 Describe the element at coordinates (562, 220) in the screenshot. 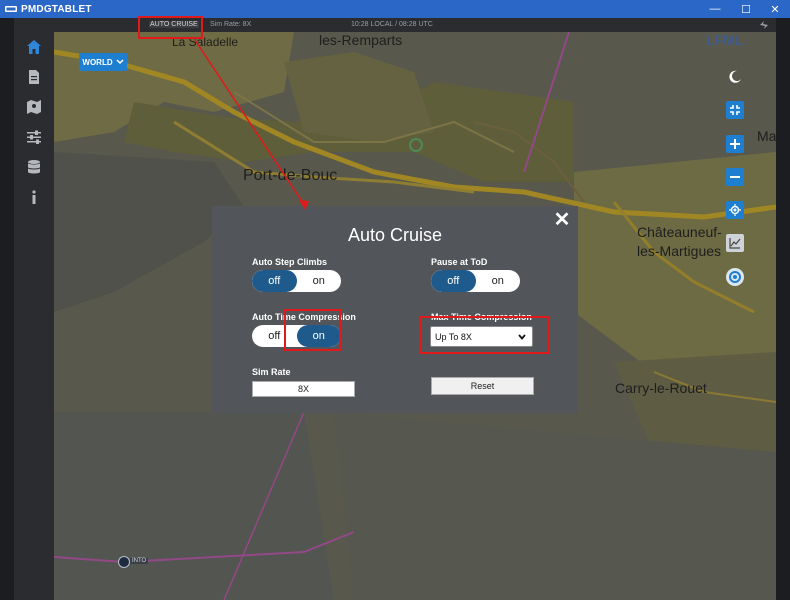

I see `close-dialog-button: ✕` at that location.